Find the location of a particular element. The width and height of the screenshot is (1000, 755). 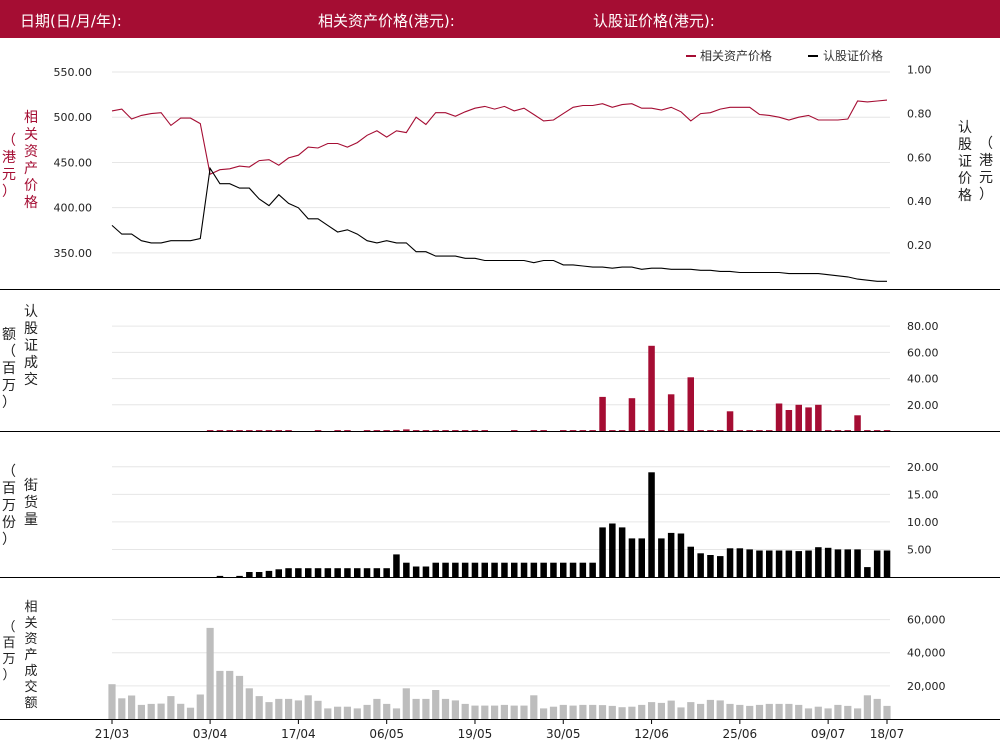

y-right-tick-label: 1.00 is located at coordinates (919, 70).